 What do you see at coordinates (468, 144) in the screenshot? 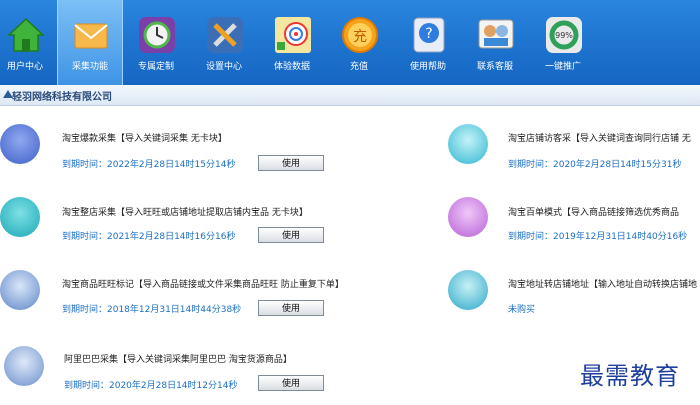
I see `balloon-icon` at bounding box center [468, 144].